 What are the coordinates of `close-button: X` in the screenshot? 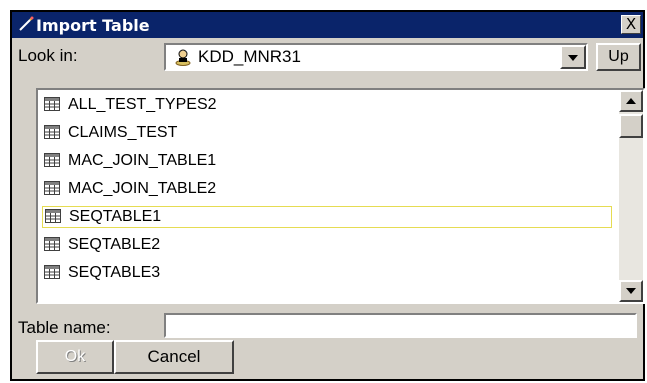 It's located at (631, 24).